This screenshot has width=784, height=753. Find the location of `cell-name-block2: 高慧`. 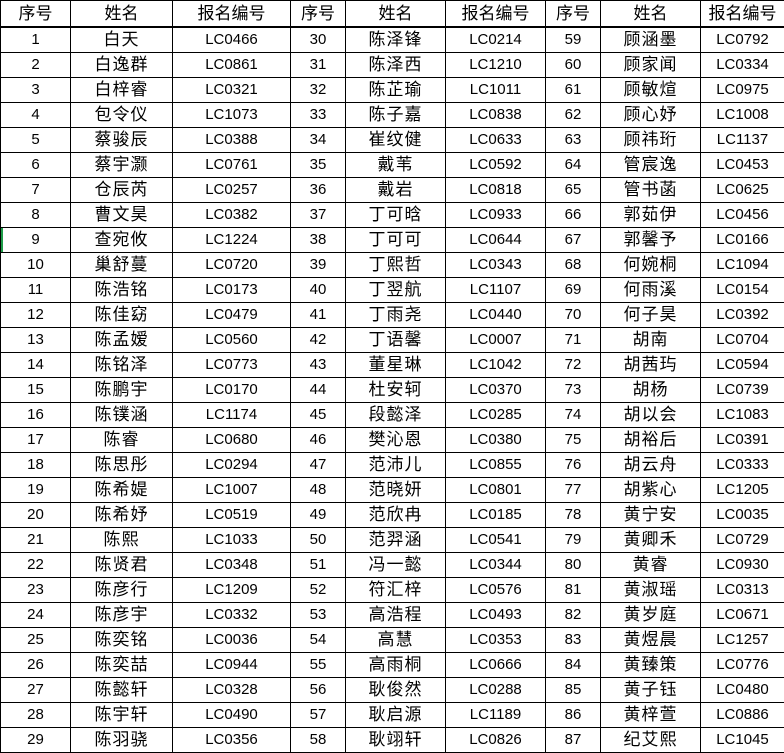

cell-name-block2: 高慧 is located at coordinates (396, 640).